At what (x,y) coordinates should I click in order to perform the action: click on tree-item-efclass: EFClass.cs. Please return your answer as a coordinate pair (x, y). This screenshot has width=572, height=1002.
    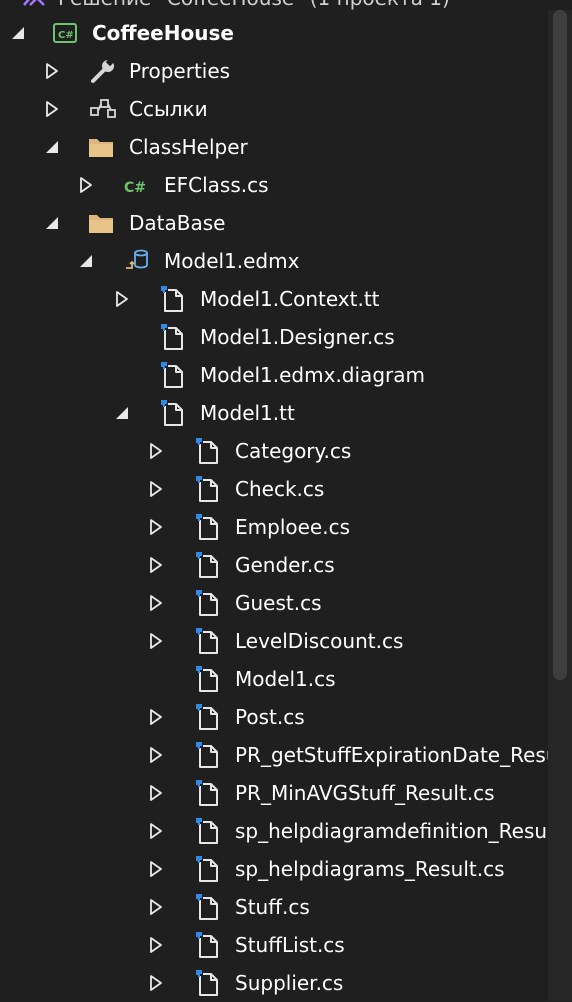
    Looking at the image, I should click on (274, 185).